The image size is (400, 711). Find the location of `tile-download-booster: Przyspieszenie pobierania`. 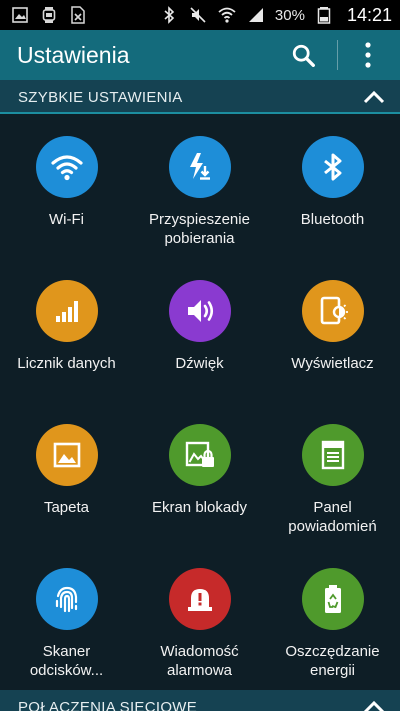

tile-download-booster: Przyspieszenie pobierania is located at coordinates (199, 186).